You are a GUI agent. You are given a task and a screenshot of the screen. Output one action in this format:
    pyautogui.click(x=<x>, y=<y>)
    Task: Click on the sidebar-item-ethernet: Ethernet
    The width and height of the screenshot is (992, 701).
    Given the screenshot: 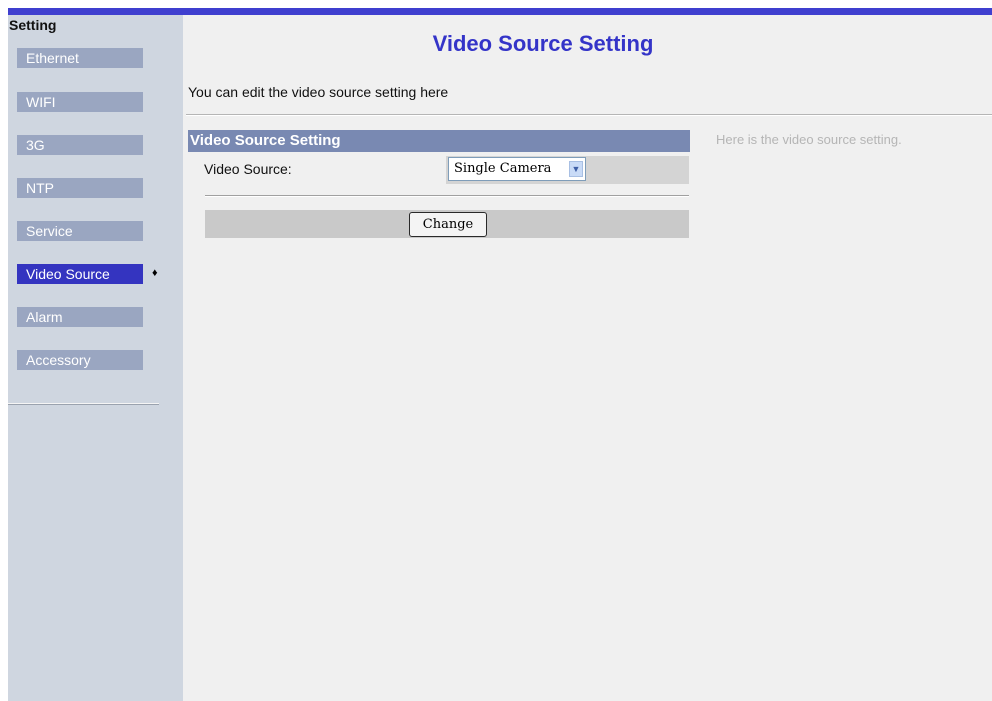 What is the action you would take?
    pyautogui.click(x=80, y=58)
    